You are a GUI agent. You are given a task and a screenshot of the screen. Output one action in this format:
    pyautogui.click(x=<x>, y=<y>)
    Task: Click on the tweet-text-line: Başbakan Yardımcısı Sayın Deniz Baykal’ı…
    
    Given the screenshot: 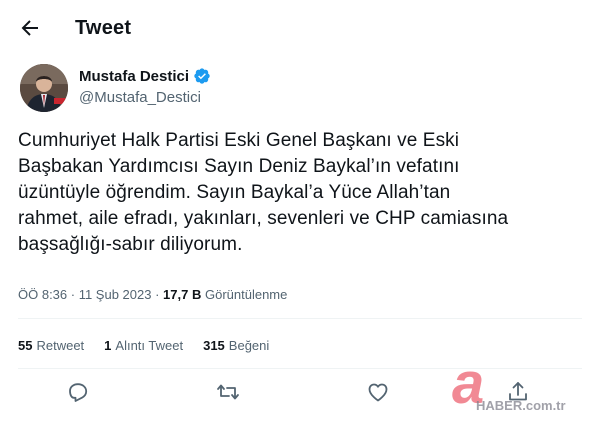 What is the action you would take?
    pyautogui.click(x=239, y=166)
    